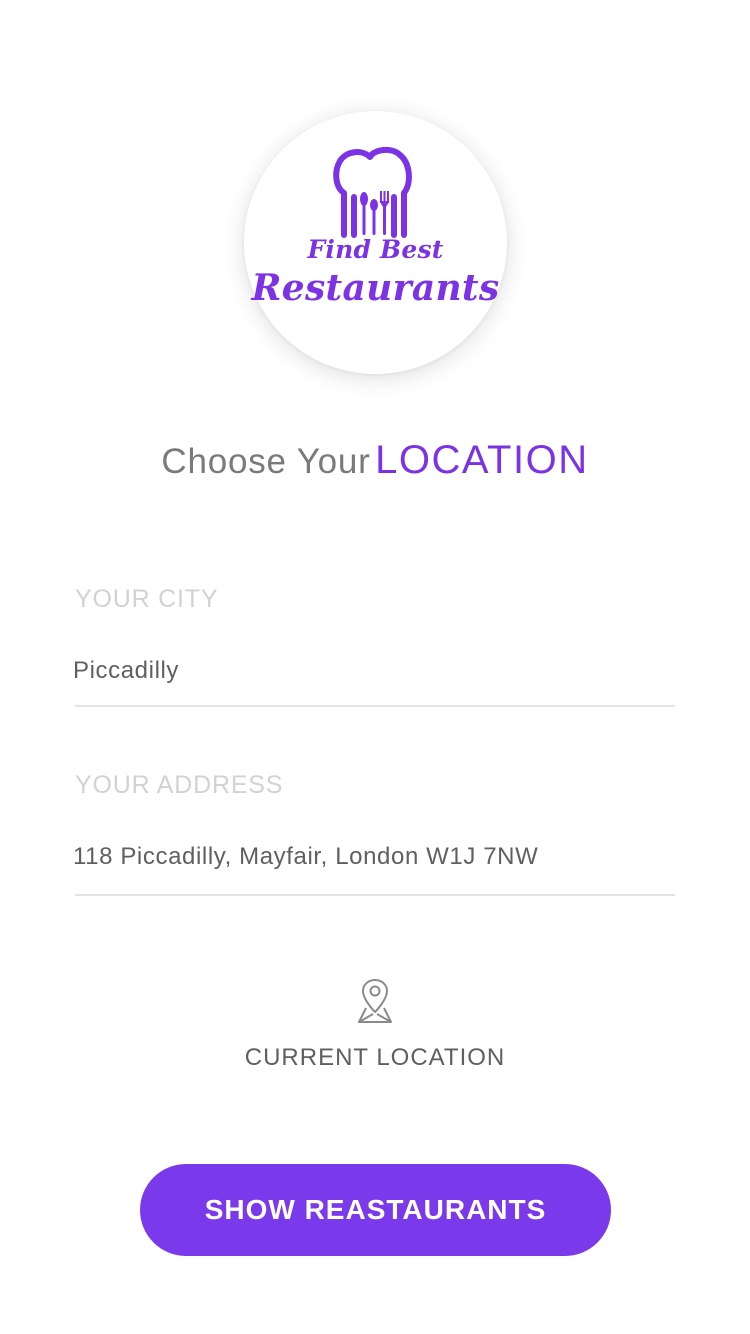  What do you see at coordinates (266, 461) in the screenshot?
I see `page-title-prefix: Choose Your` at bounding box center [266, 461].